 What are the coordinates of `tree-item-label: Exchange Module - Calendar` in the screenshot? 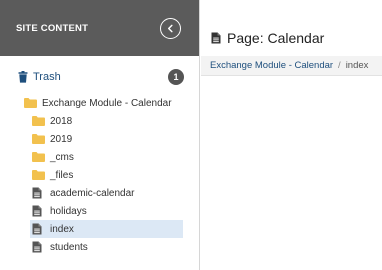 It's located at (107, 103).